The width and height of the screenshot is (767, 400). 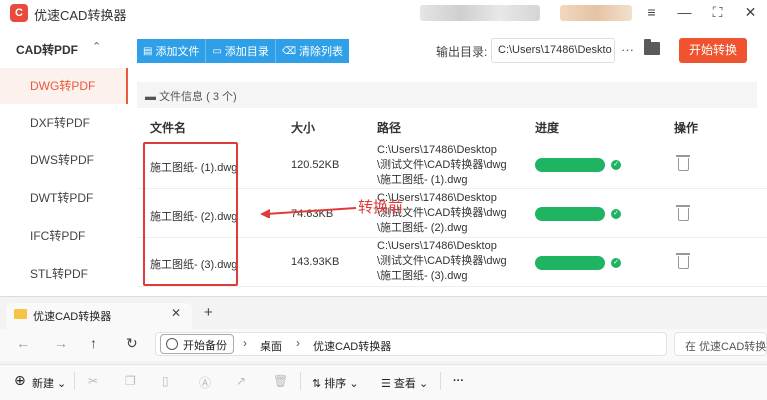 What do you see at coordinates (64, 274) in the screenshot?
I see `sidebar-item-stl: STL转PDF` at bounding box center [64, 274].